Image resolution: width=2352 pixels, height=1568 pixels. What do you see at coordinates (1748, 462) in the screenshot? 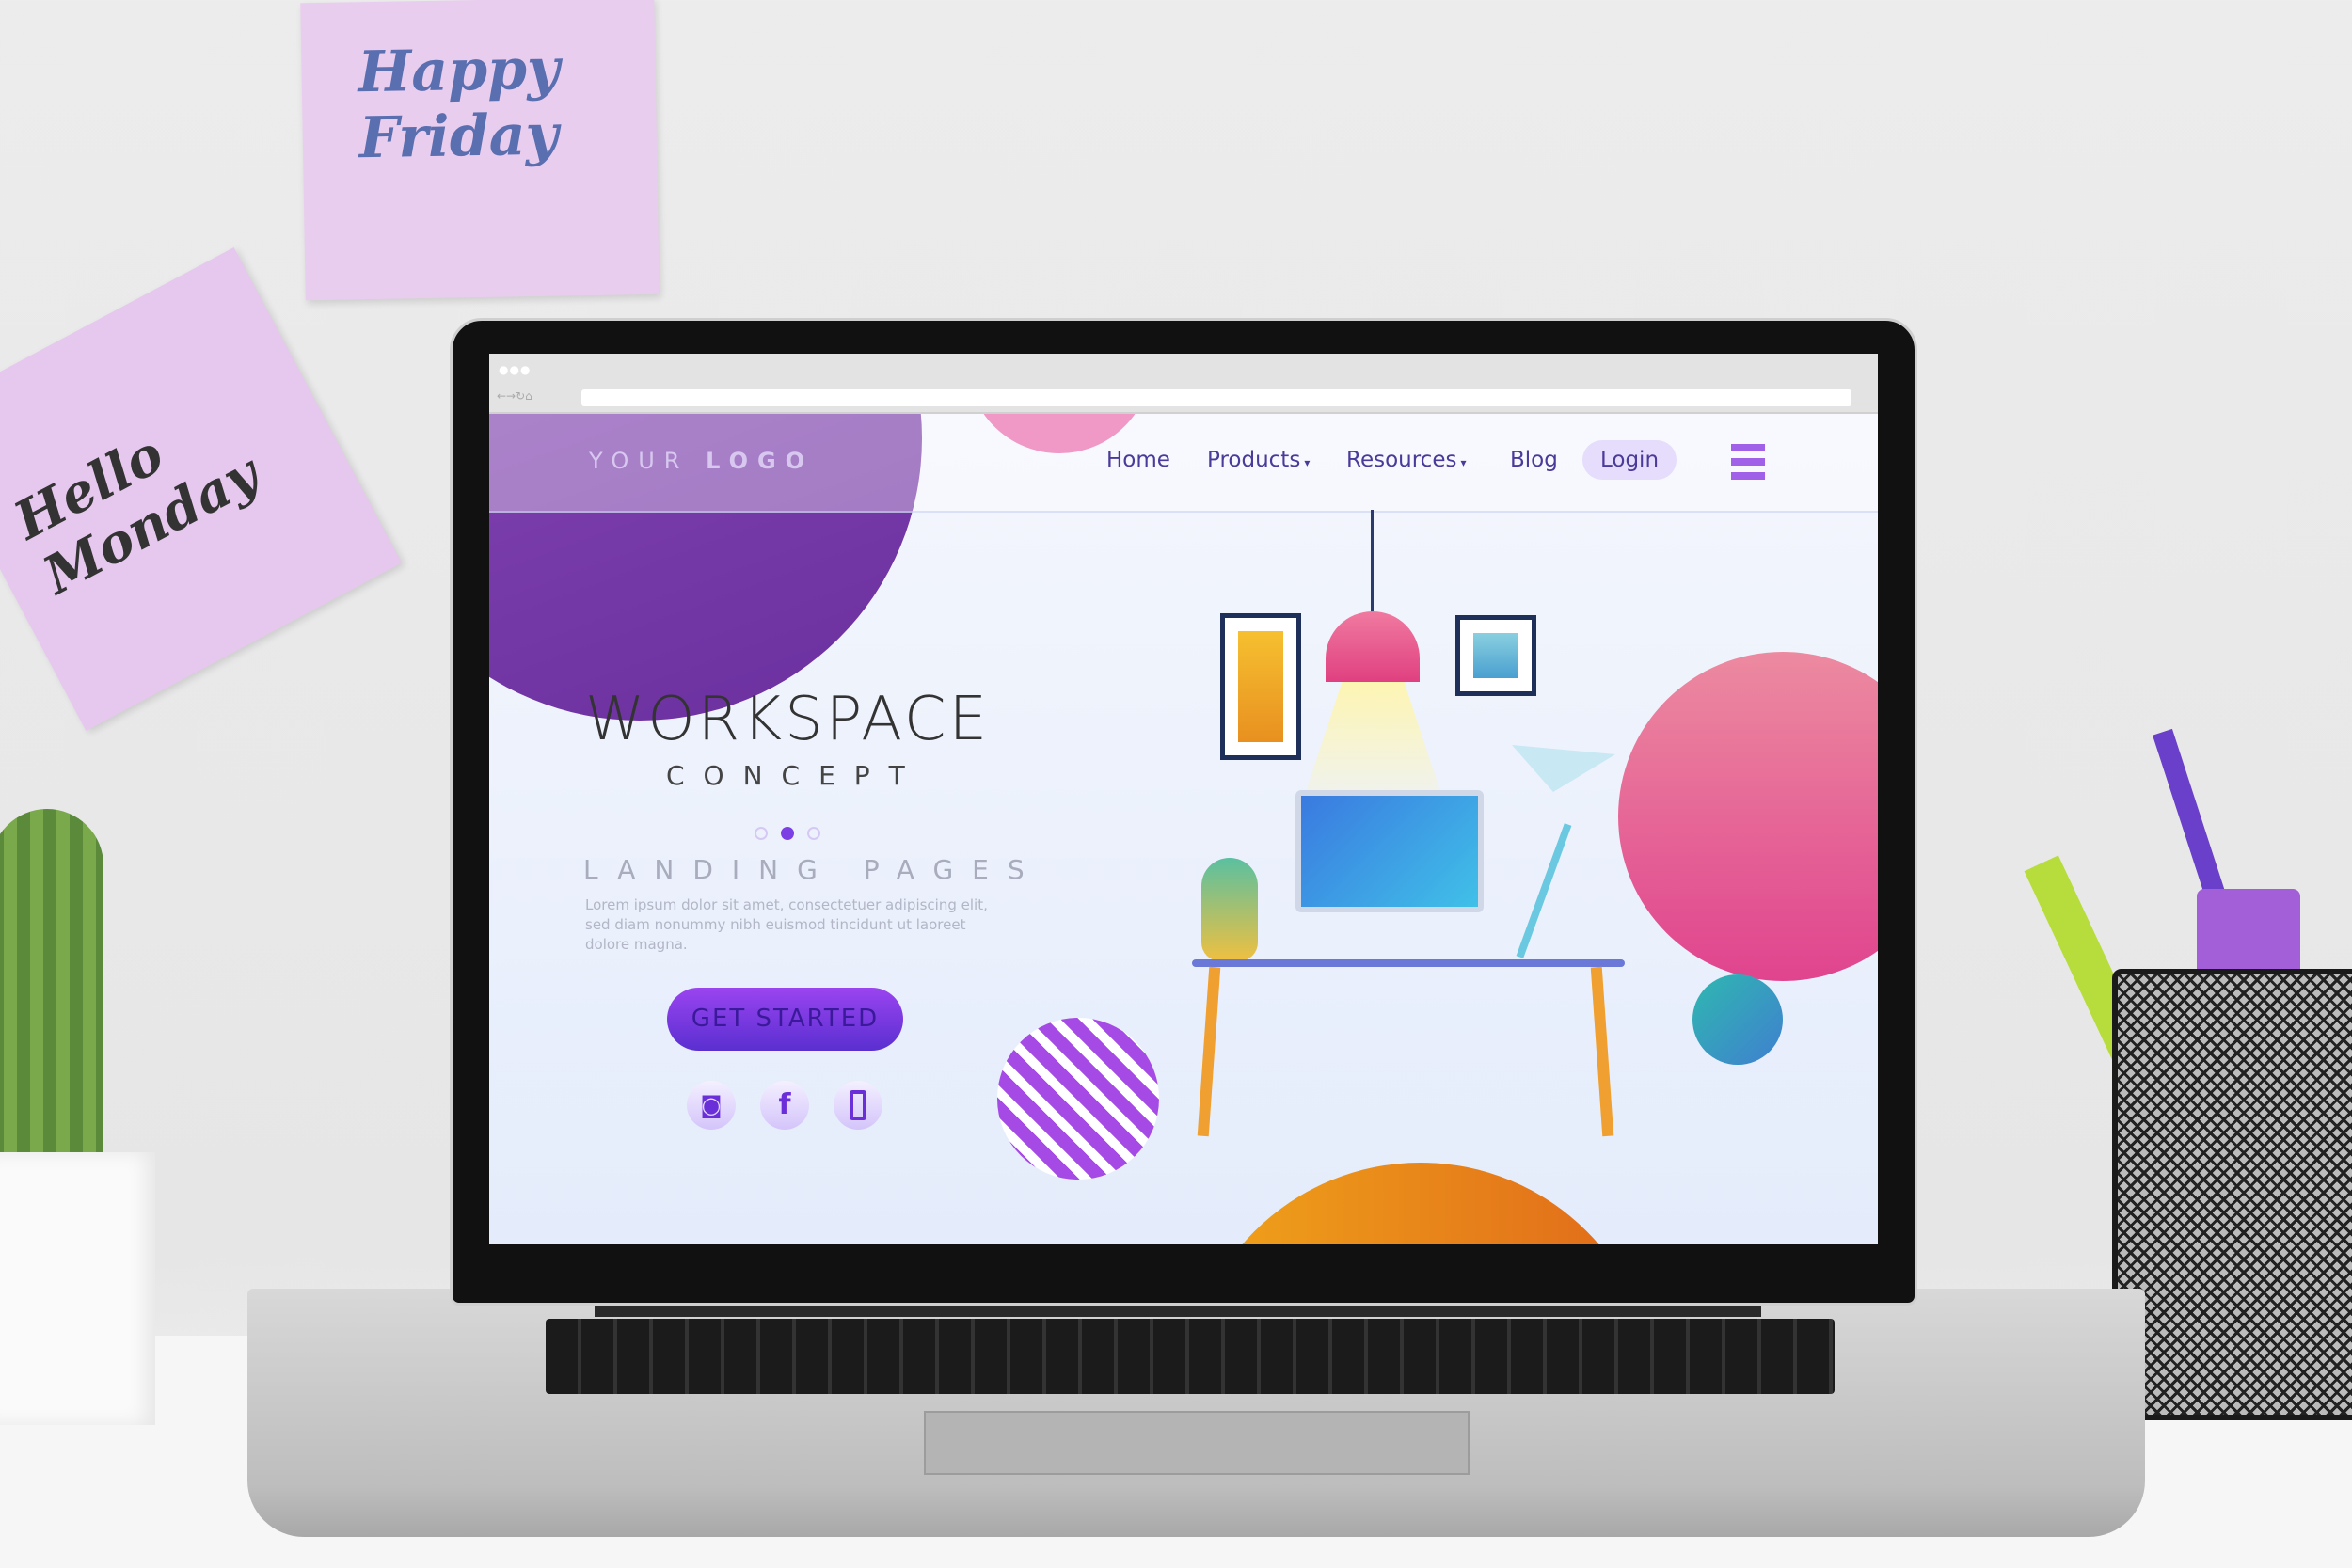
I see `hamburger-menu-icon` at bounding box center [1748, 462].